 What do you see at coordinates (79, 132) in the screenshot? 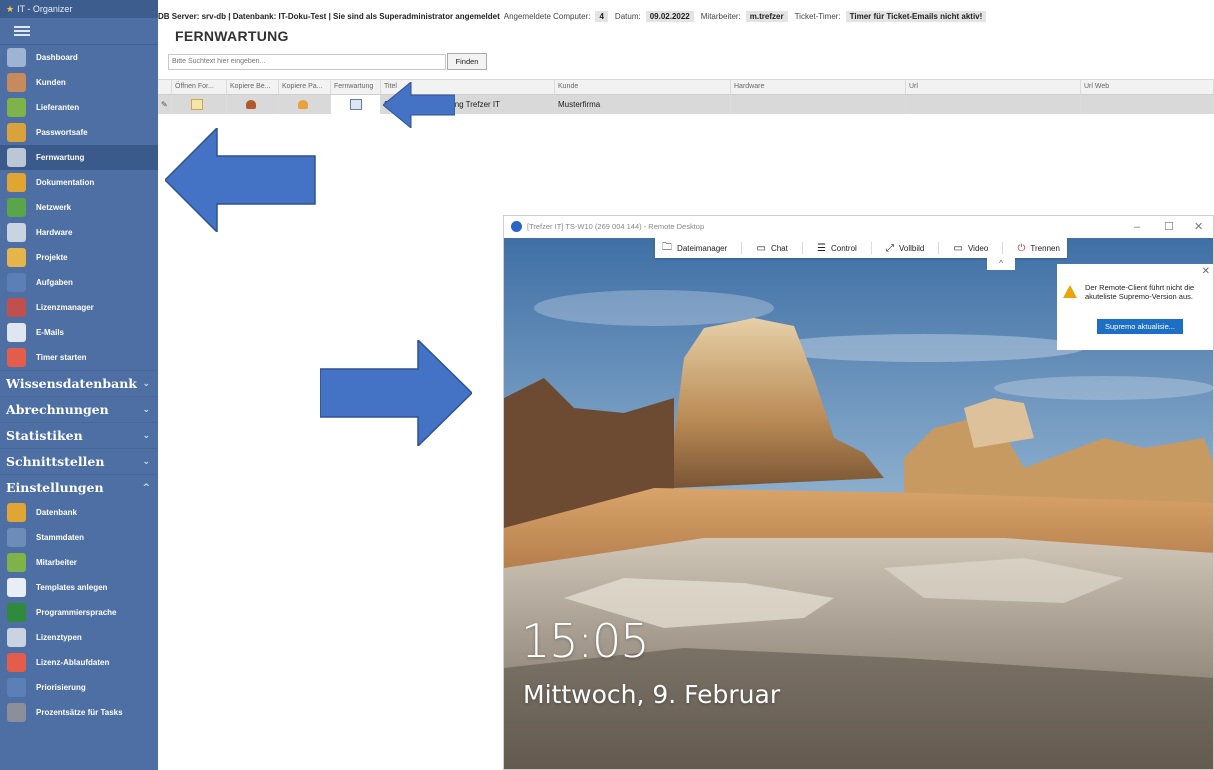
I see `sidebar-item-passwortsafe: Passwortsafe` at bounding box center [79, 132].